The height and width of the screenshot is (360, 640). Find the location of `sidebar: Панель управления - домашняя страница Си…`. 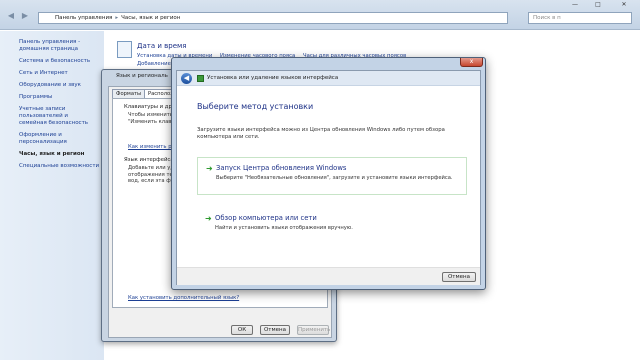

sidebar: Панель управления - домашняя страница Си… is located at coordinates (52, 195).